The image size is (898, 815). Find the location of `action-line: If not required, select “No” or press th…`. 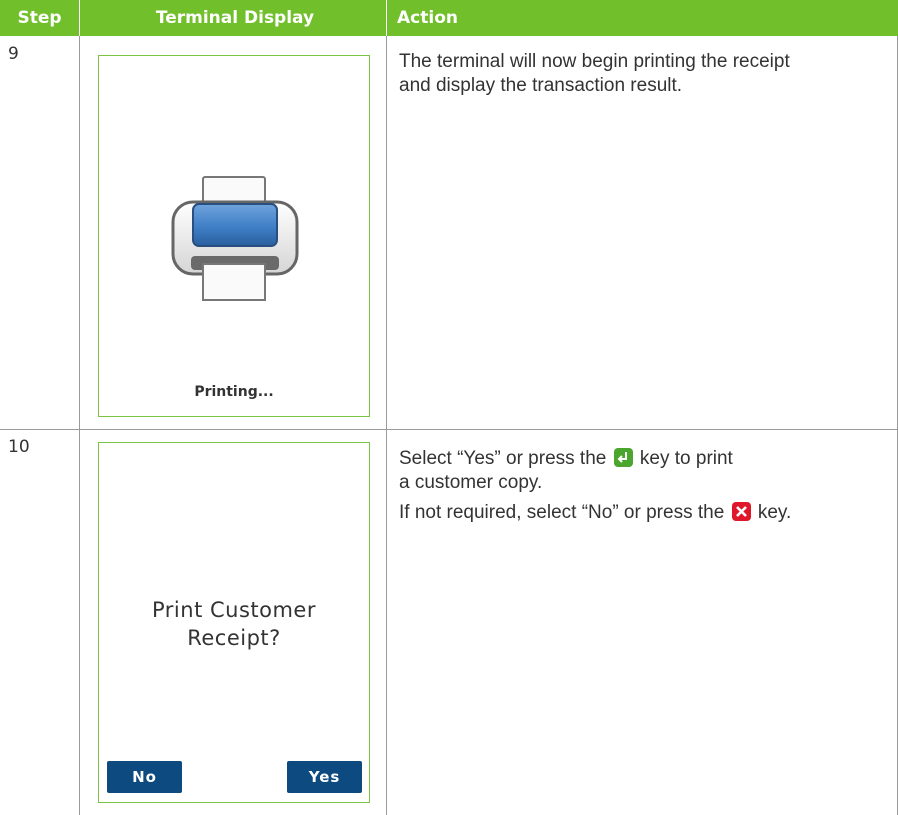

action-line: If not required, select “No” or press th… is located at coordinates (644, 513).